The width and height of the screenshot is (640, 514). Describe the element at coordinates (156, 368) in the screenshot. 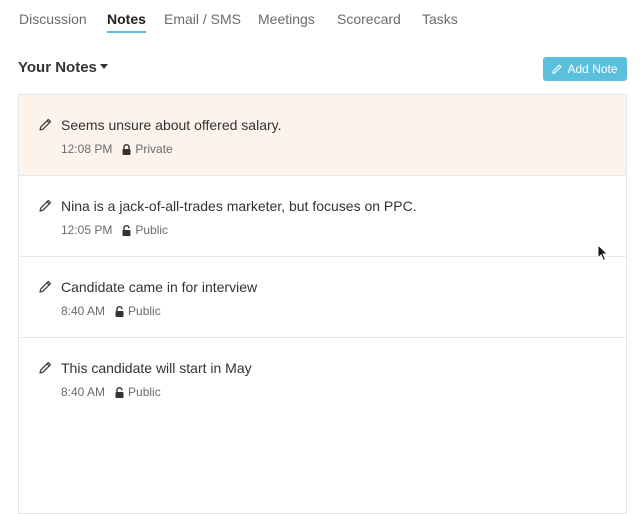

I see `note-text: This candidate will start in May` at that location.